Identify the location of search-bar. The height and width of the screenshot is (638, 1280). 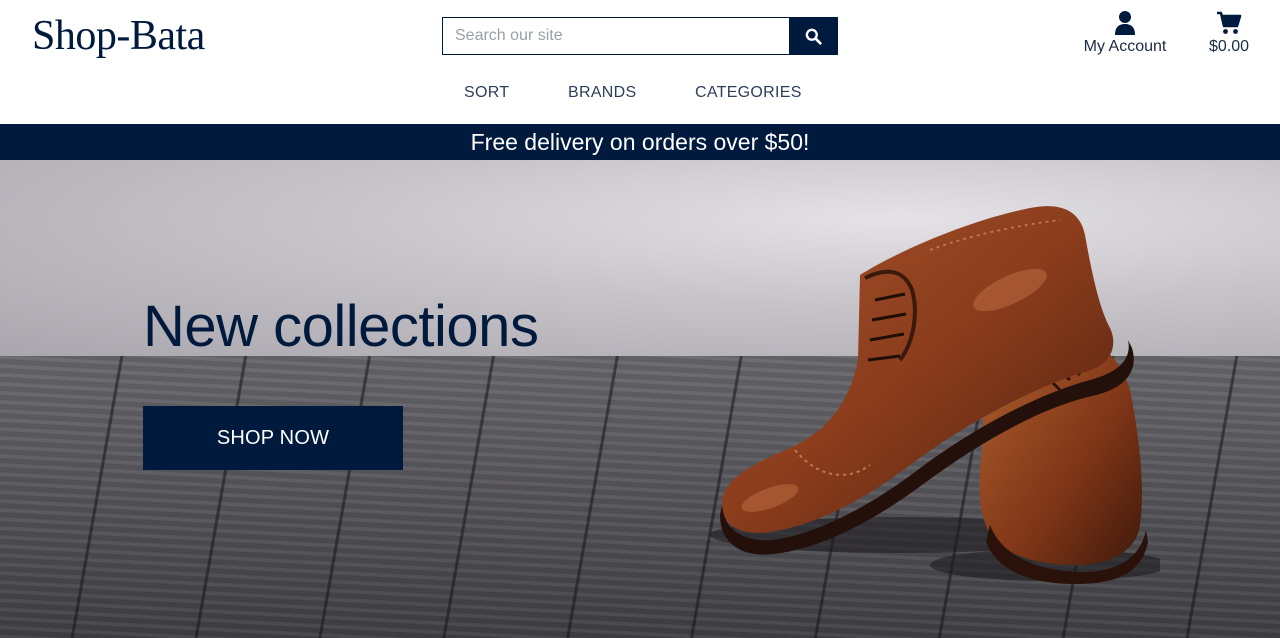
(640, 36).